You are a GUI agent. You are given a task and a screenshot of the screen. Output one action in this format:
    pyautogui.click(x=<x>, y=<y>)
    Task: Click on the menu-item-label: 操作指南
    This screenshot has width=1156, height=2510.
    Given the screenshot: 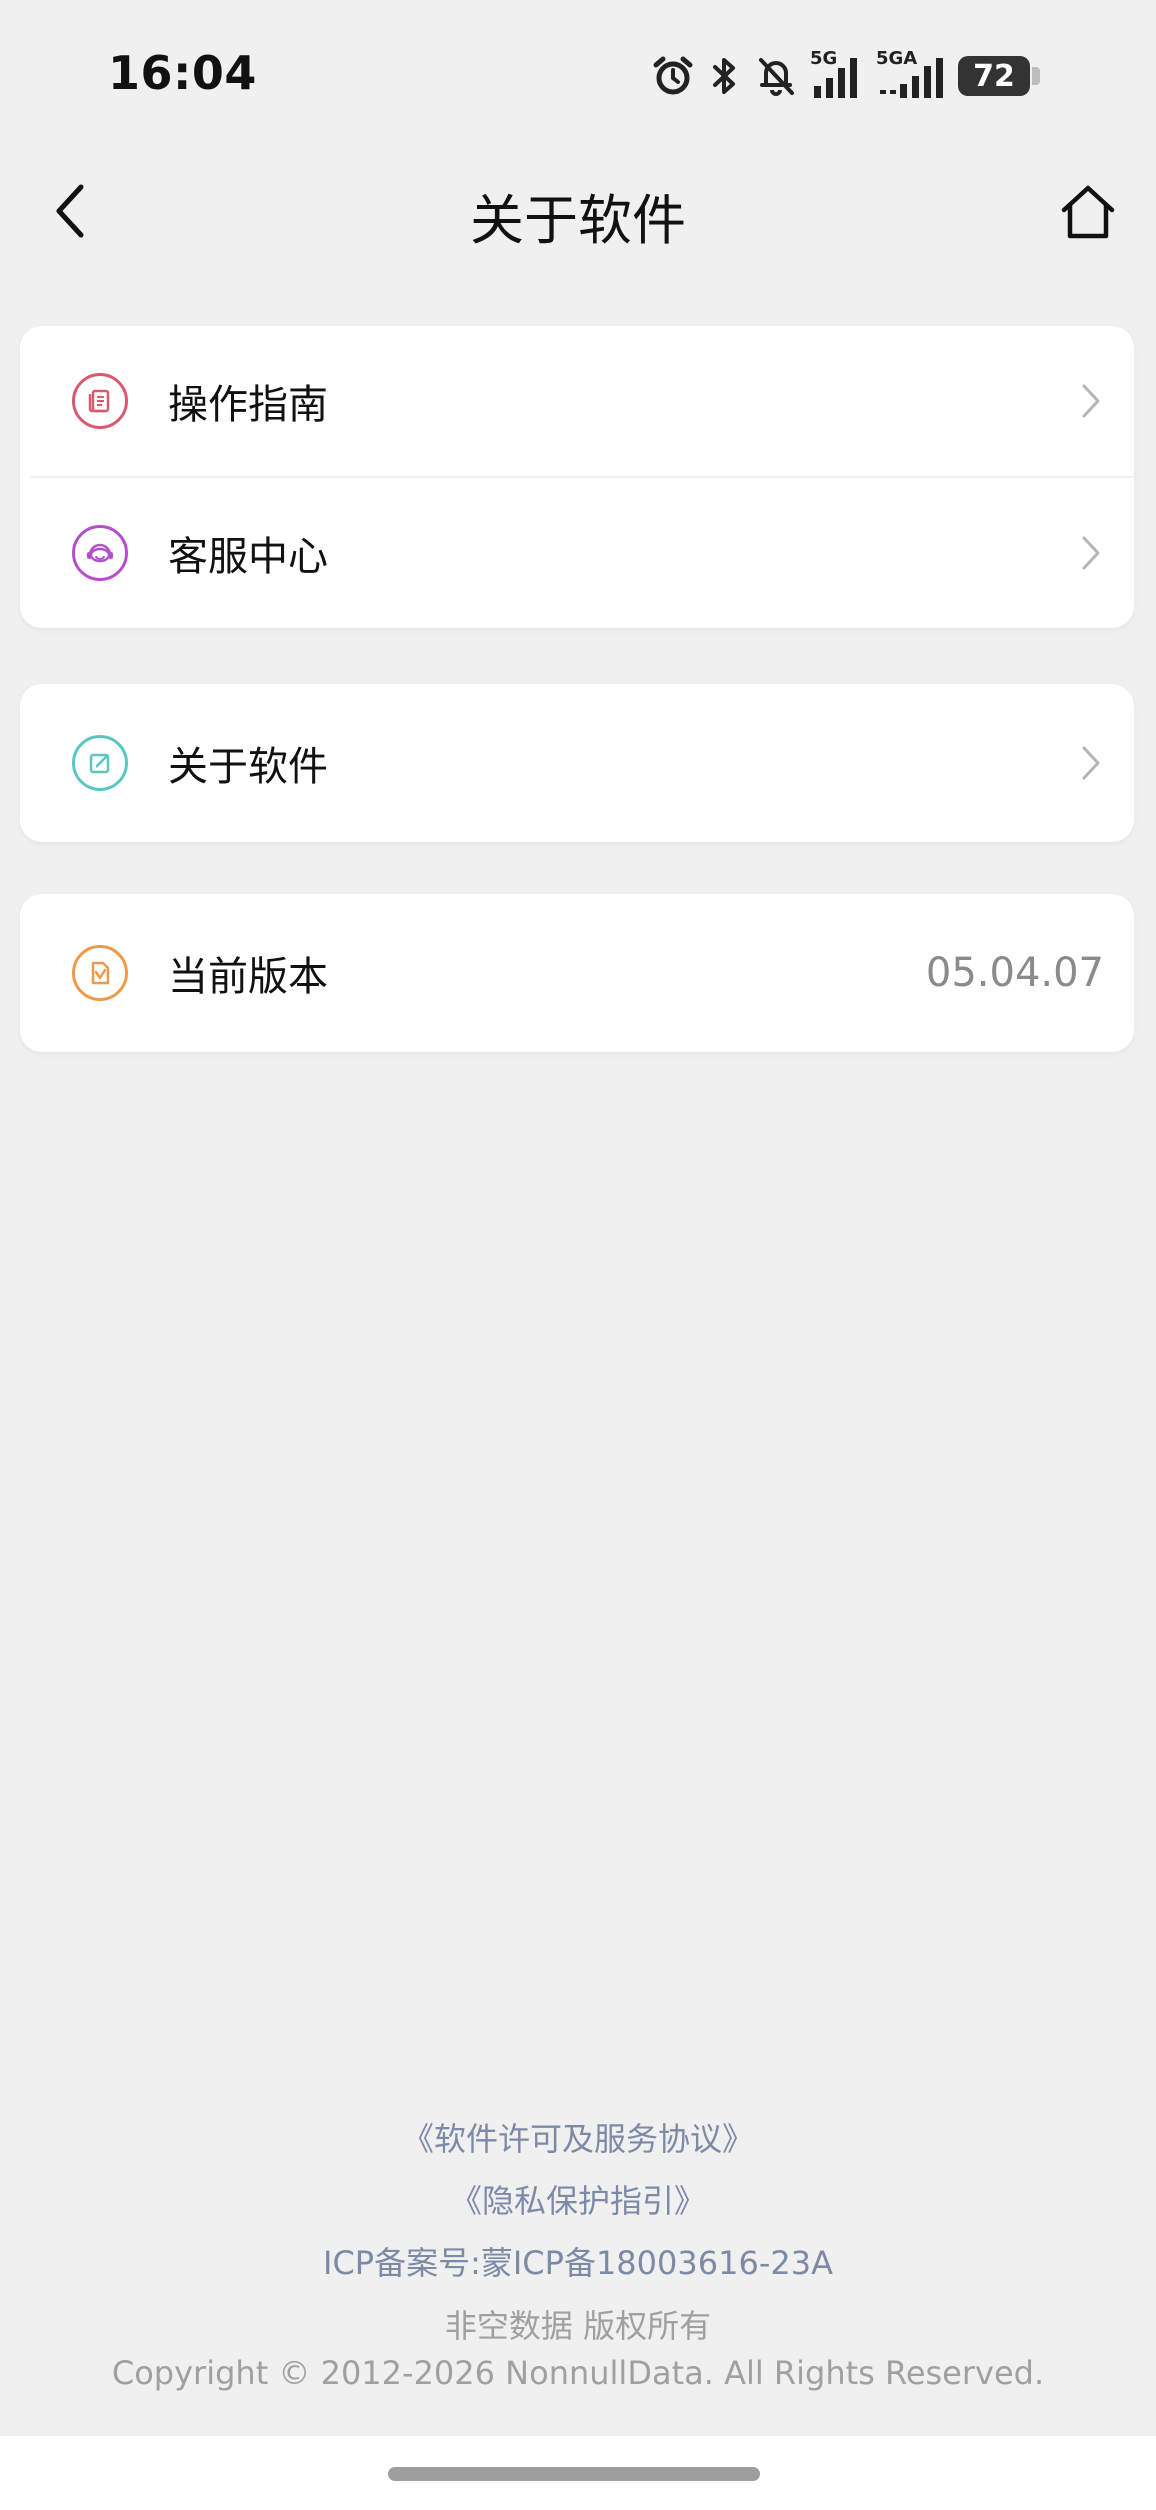 What is the action you would take?
    pyautogui.click(x=248, y=405)
    